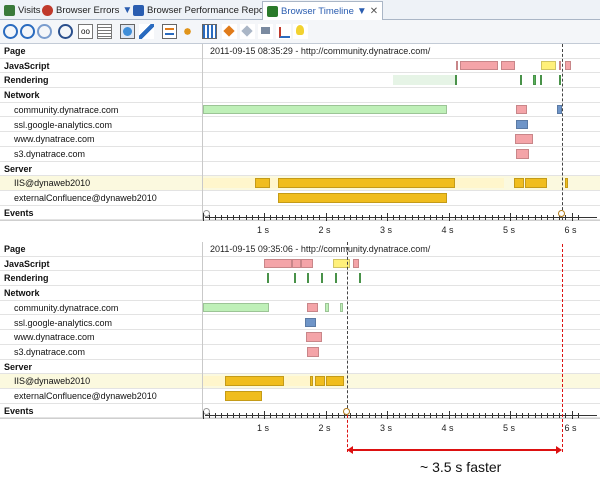 The width and height of the screenshot is (600, 492). I want to click on clock-icon, so click(65, 31).